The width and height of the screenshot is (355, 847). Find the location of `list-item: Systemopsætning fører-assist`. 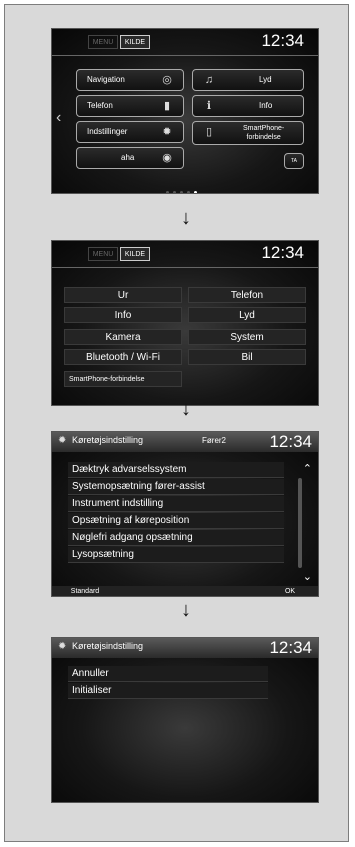

list-item: Systemopsætning fører-assist is located at coordinates (176, 487).